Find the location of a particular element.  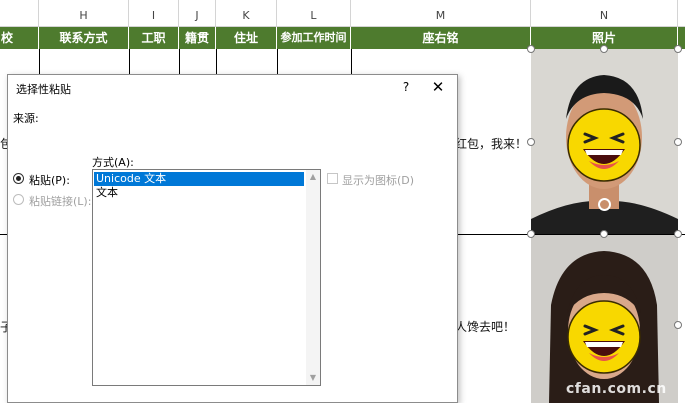

column-g-partial is located at coordinates (19, 13).